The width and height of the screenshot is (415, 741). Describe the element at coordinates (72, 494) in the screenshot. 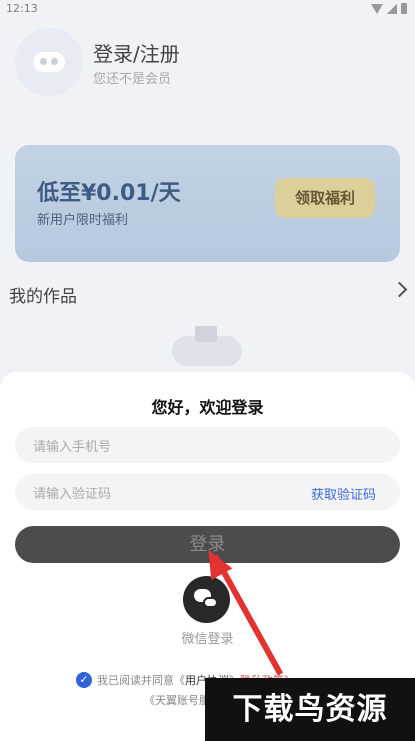

I see `code-placeholder: 请输入验证码` at that location.